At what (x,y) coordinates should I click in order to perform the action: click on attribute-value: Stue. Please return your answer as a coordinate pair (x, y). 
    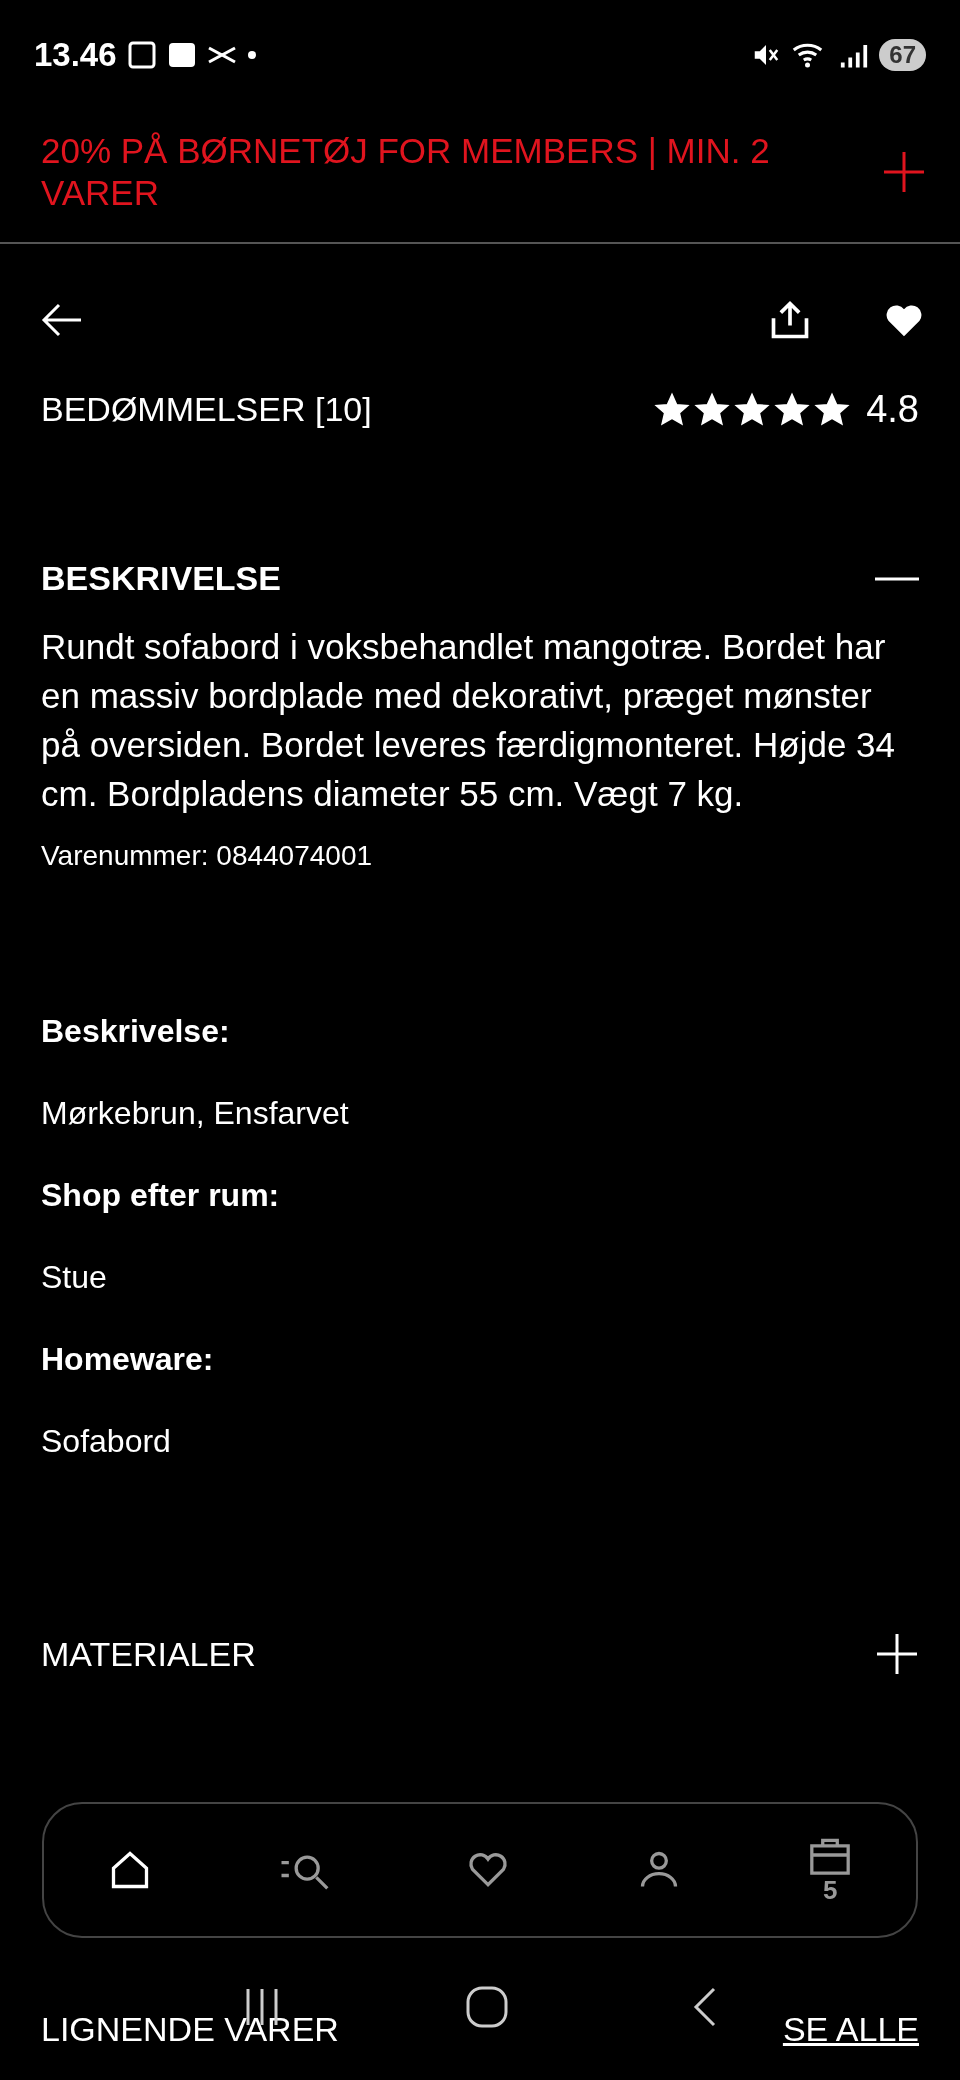
    Looking at the image, I should click on (74, 1277).